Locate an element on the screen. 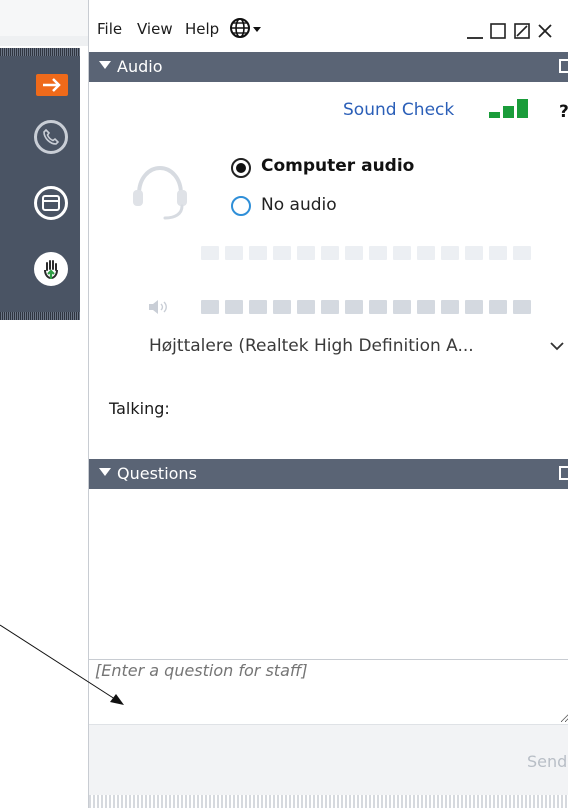 The image size is (568, 808). no-audio-label: No audio is located at coordinates (299, 205).